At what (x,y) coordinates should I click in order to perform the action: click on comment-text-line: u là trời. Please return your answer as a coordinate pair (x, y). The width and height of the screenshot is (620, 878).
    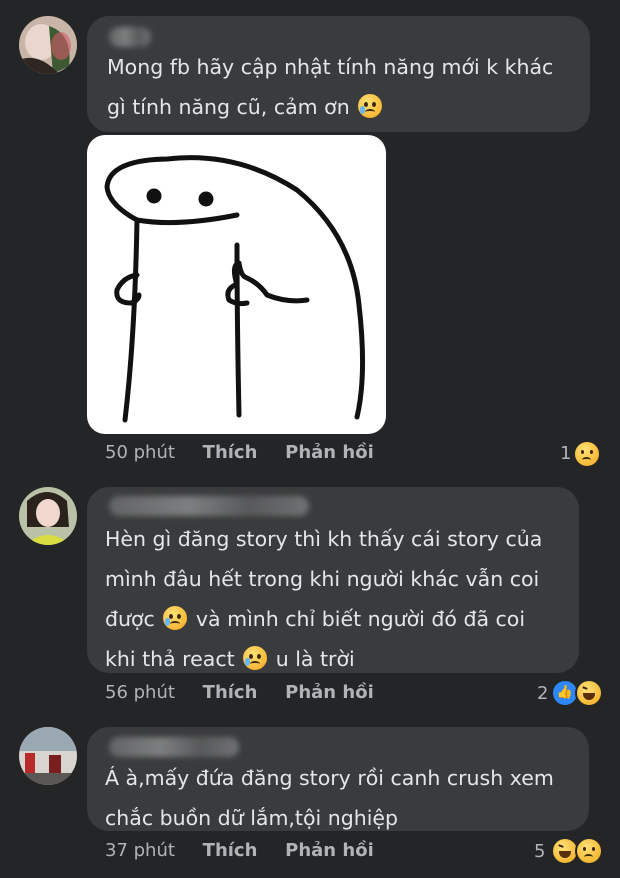
    Looking at the image, I should click on (315, 659).